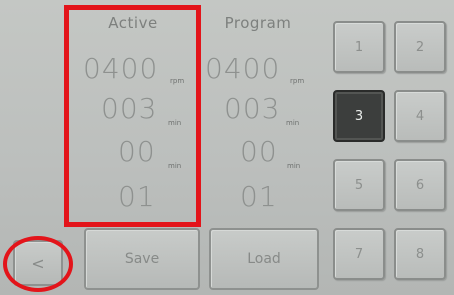  What do you see at coordinates (293, 123) in the screenshot?
I see `program-time1-unit: min` at bounding box center [293, 123].